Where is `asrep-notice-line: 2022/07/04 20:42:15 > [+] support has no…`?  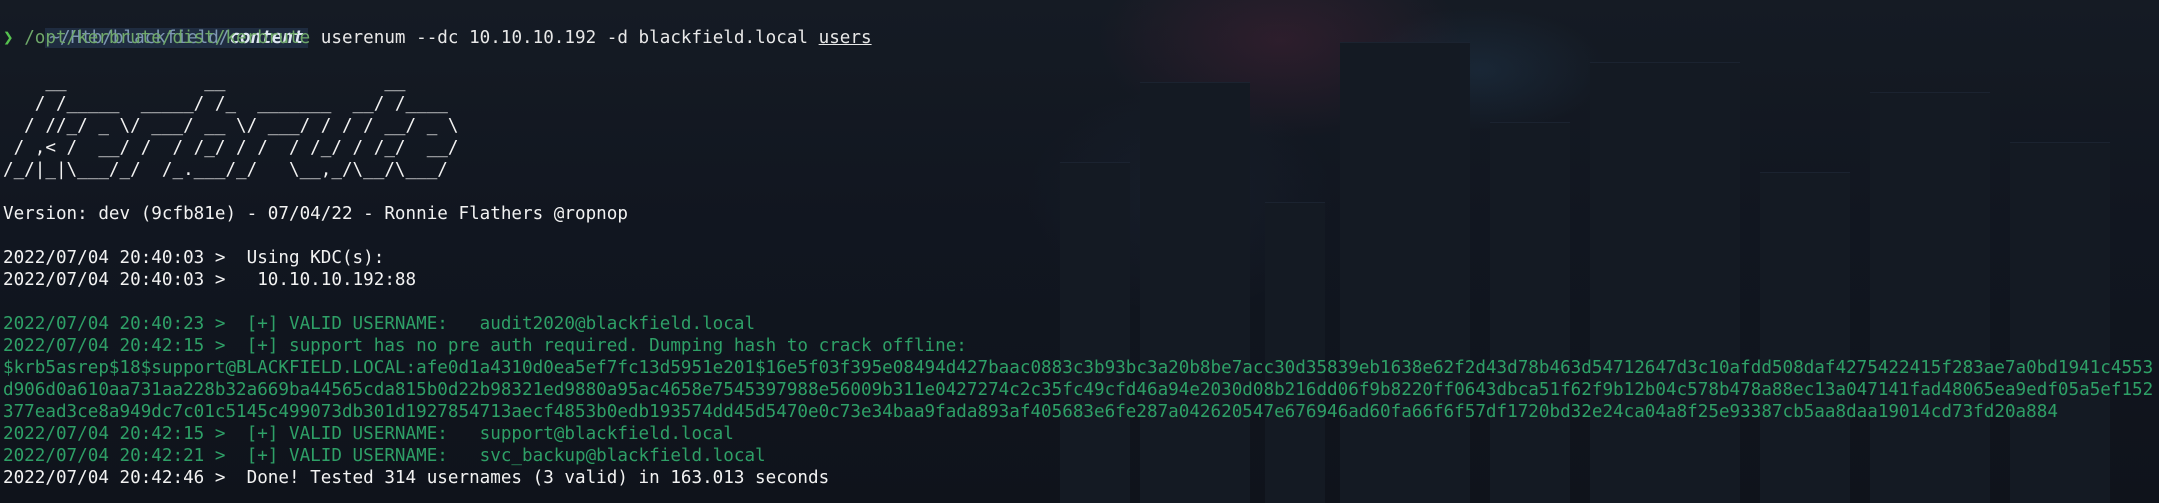 asrep-notice-line: 2022/07/04 20:42:15 > [+] support has no… is located at coordinates (485, 346).